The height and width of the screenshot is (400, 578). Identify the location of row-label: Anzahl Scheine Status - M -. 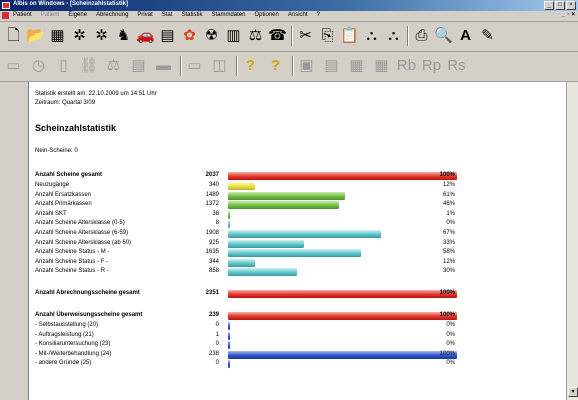
(72, 252).